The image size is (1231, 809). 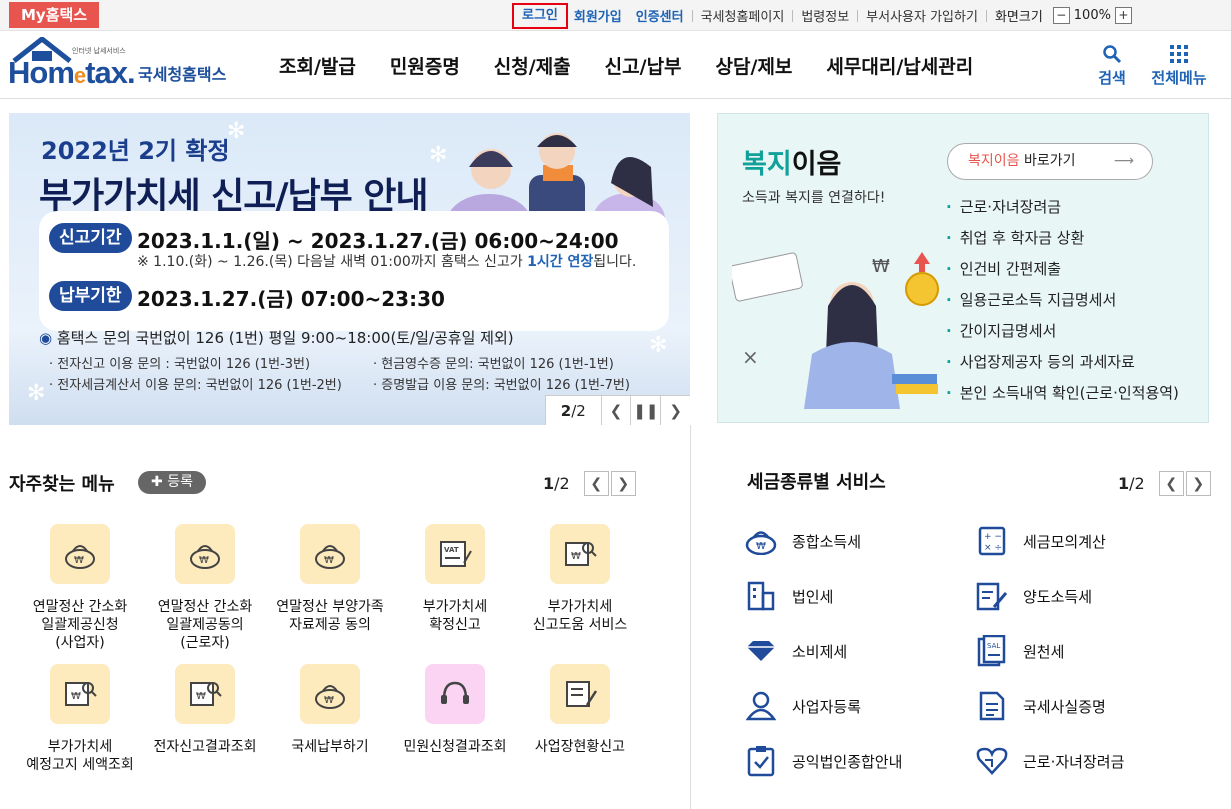 What do you see at coordinates (643, 65) in the screenshot?
I see `nav-report-pay: 신고/납부` at bounding box center [643, 65].